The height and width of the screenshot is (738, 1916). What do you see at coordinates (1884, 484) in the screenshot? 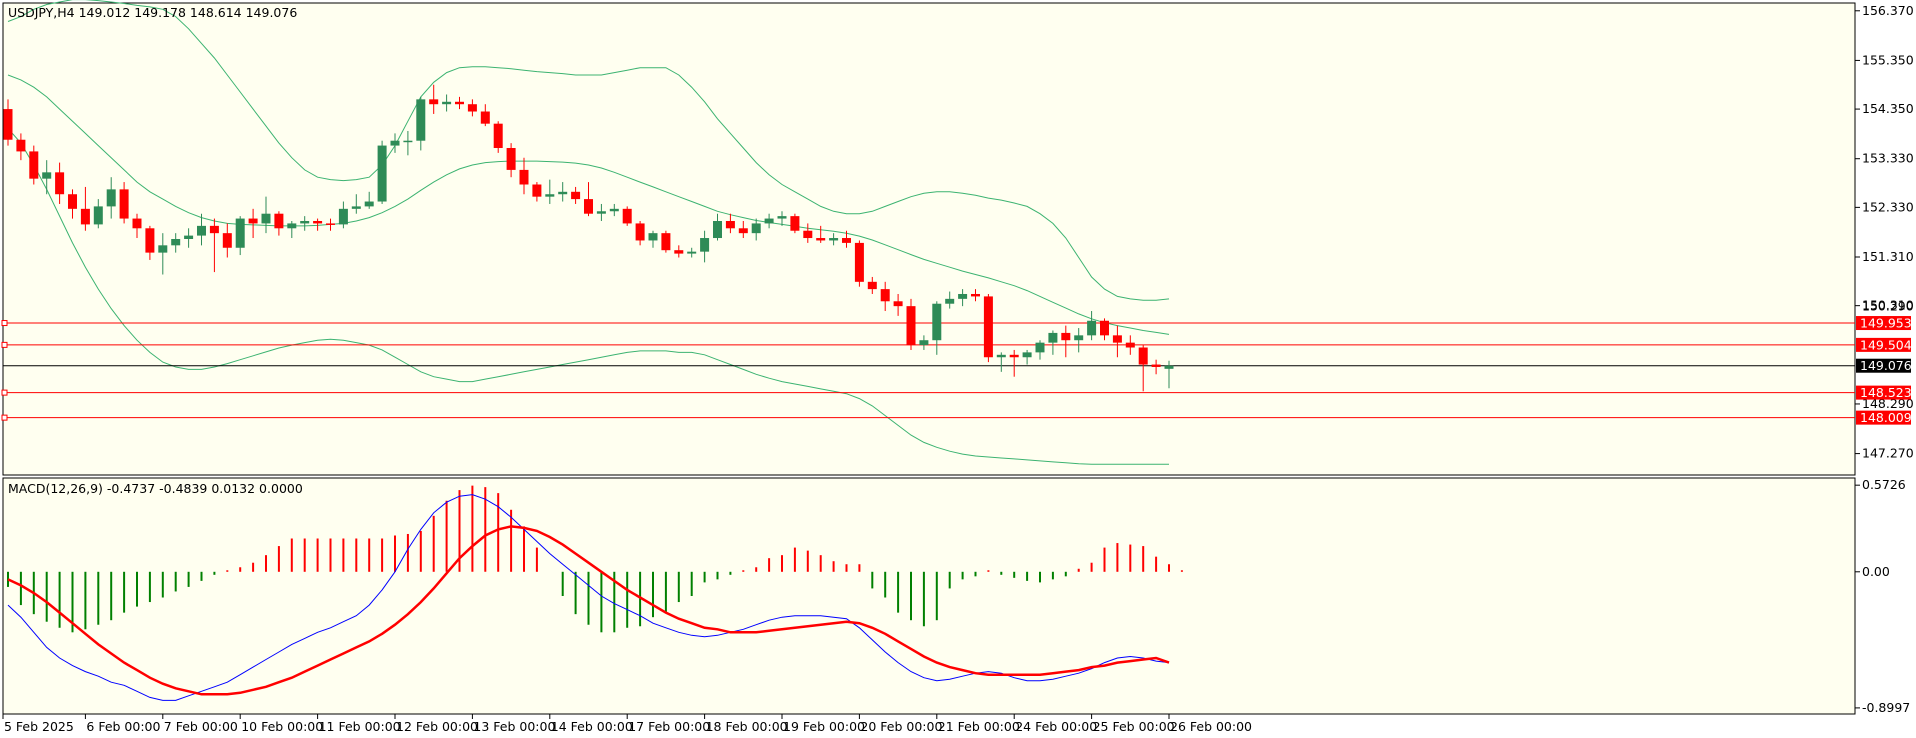
I see `macd-tick-label: 0.5726` at bounding box center [1884, 484].